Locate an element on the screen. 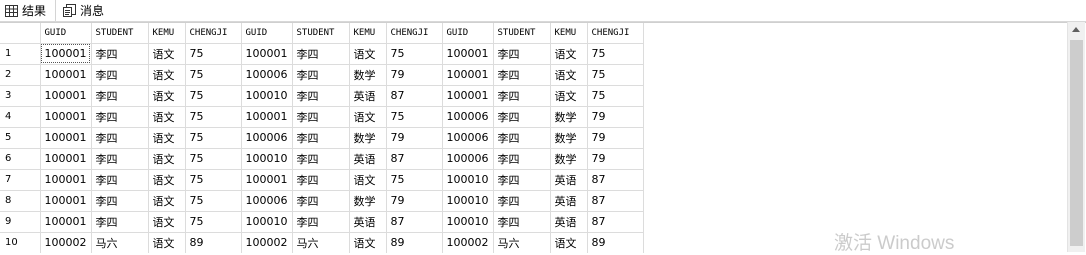  tab-results: 结果 is located at coordinates (28, 10).